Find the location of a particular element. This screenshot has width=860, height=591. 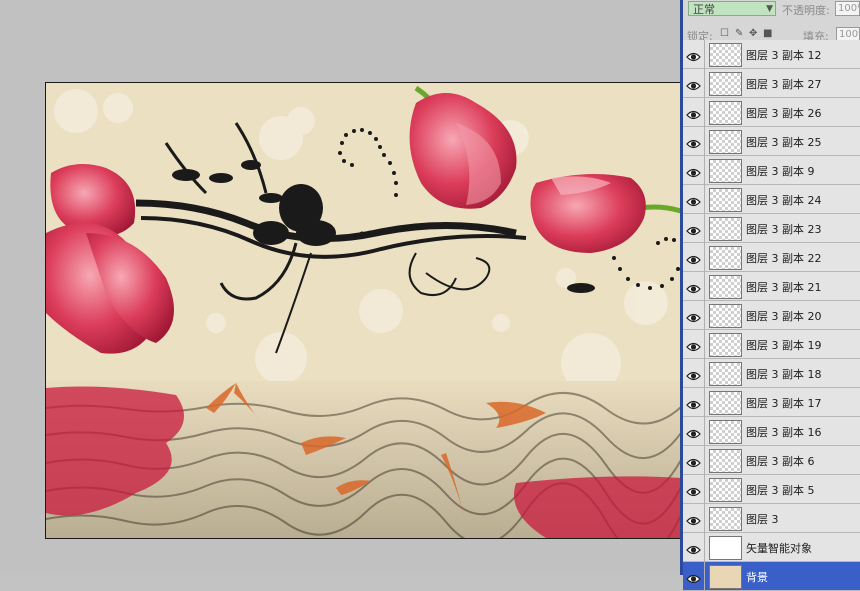

layer-name: 图层 3 副本 19 is located at coordinates (784, 345).